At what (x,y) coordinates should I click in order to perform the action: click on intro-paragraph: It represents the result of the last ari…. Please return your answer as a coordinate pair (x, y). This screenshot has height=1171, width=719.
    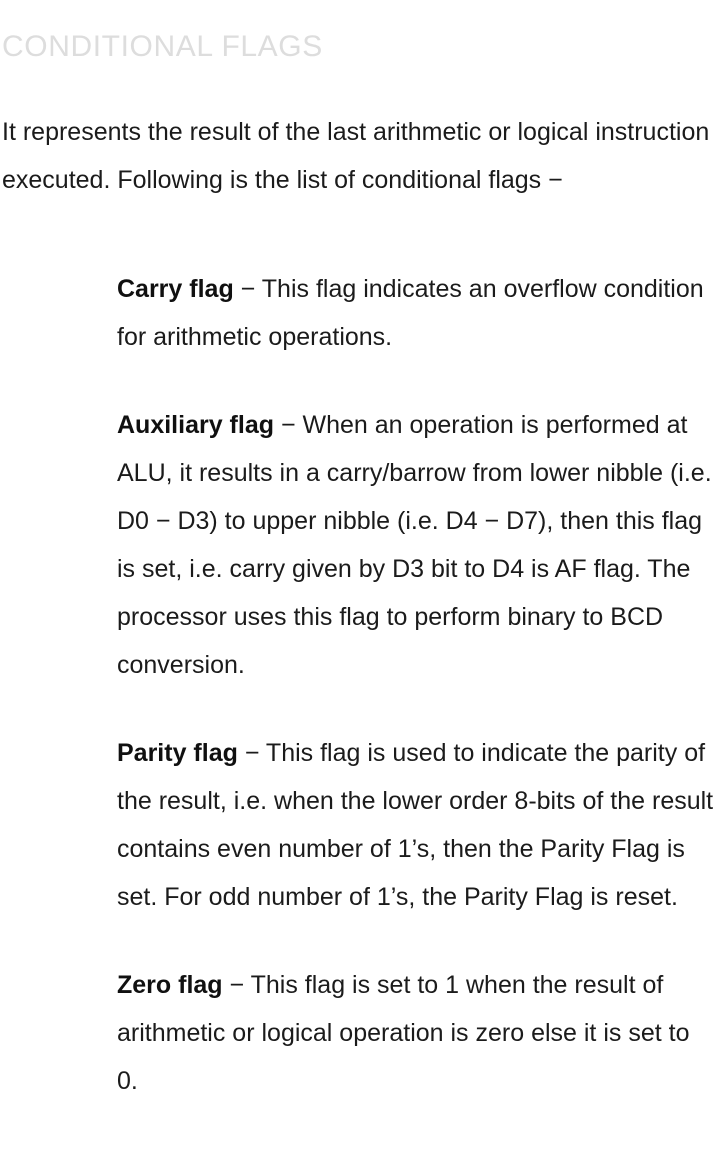
    Looking at the image, I should click on (356, 156).